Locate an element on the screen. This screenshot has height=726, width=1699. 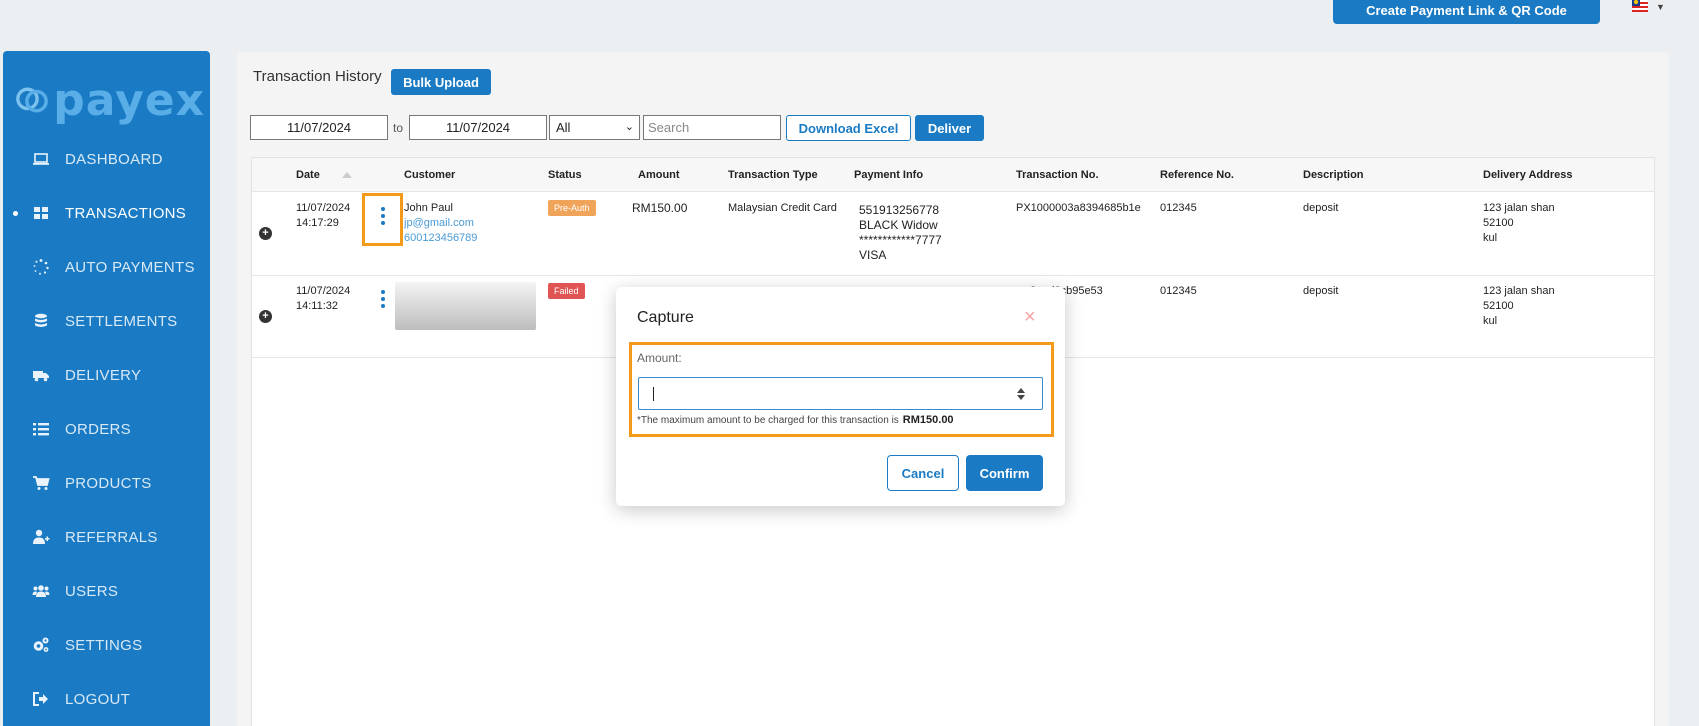
sidebar-item-label: LOGOUT is located at coordinates (98, 699).